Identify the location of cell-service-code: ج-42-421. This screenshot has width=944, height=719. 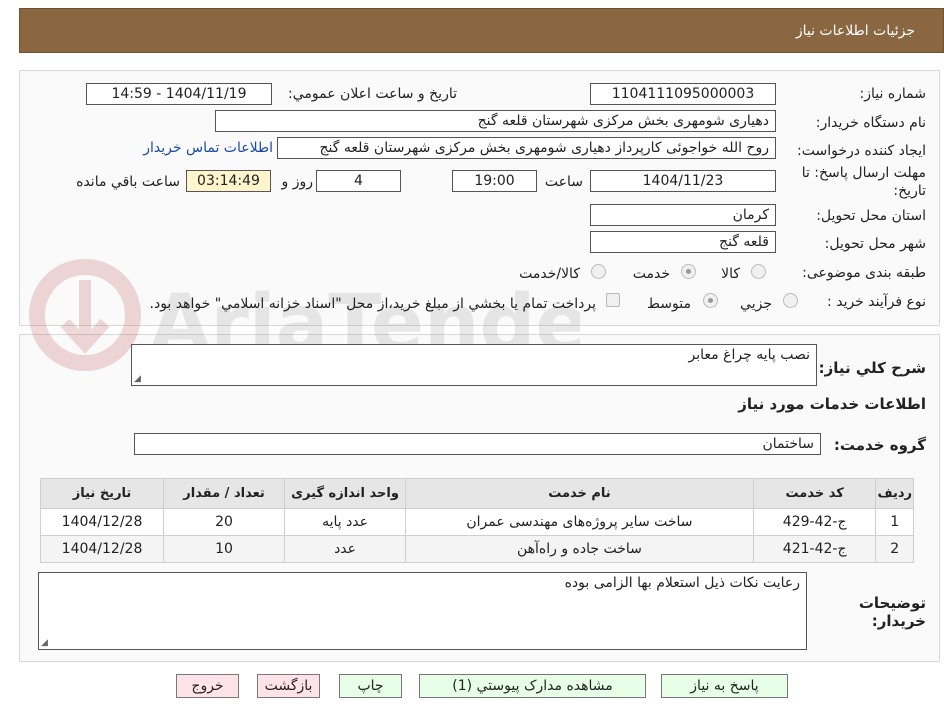
(814, 549).